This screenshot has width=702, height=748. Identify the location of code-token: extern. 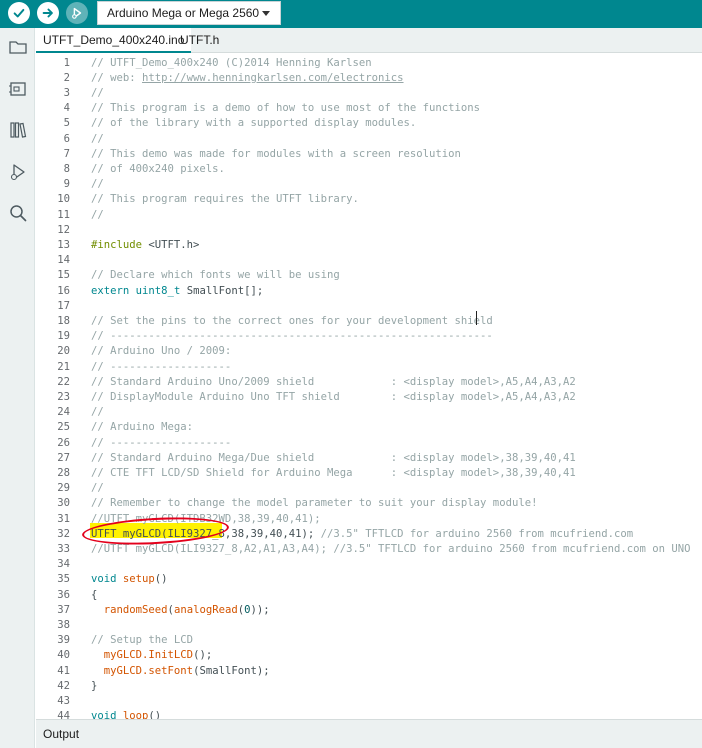
(110, 290).